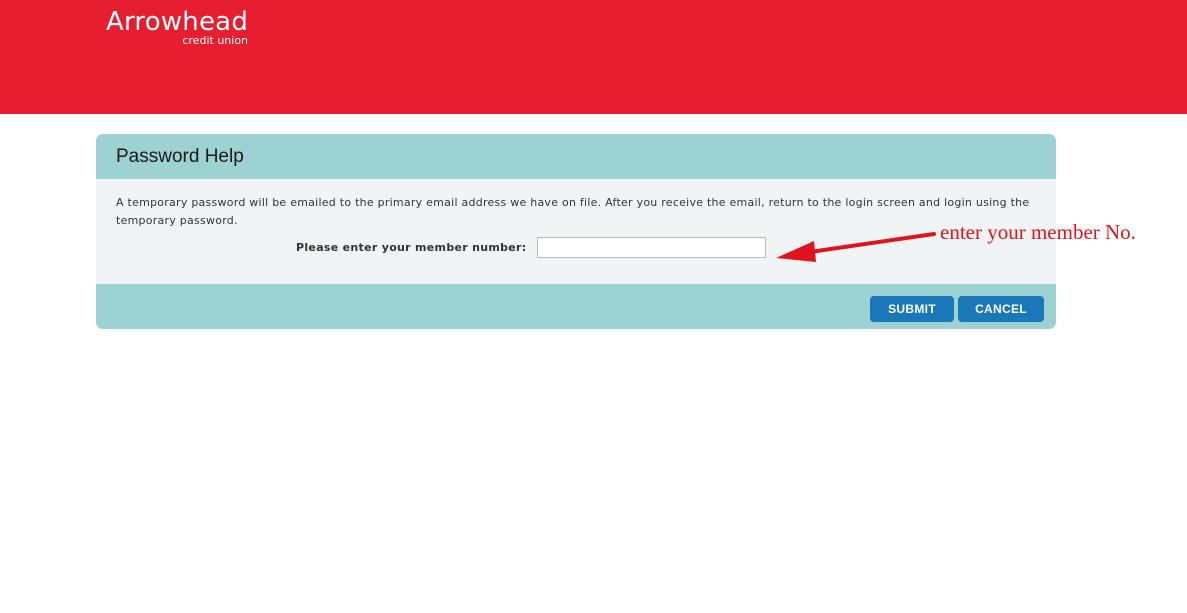 The height and width of the screenshot is (613, 1187). Describe the element at coordinates (531, 247) in the screenshot. I see `member-number-row: Please enter your member number:` at that location.